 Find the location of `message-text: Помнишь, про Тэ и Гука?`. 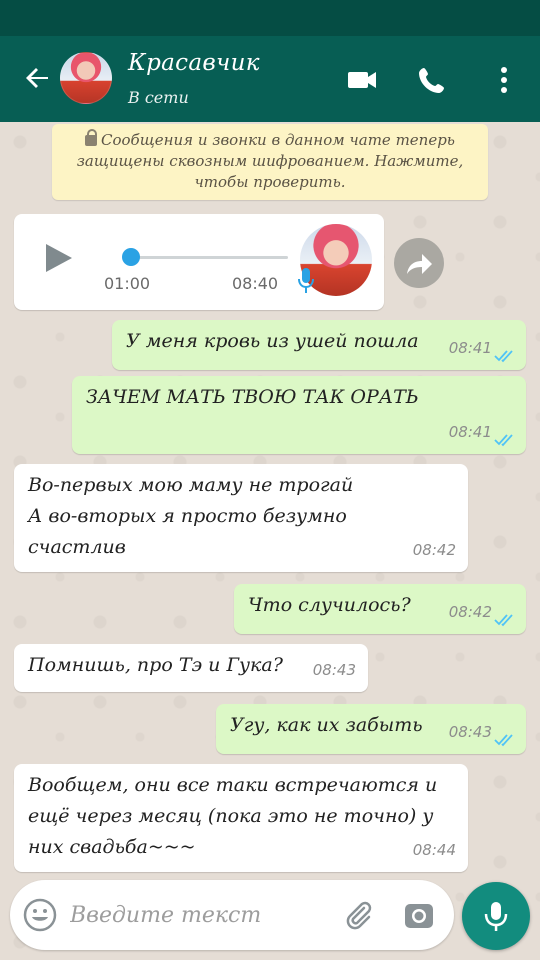

message-text: Помнишь, про Тэ и Гука? is located at coordinates (155, 665).